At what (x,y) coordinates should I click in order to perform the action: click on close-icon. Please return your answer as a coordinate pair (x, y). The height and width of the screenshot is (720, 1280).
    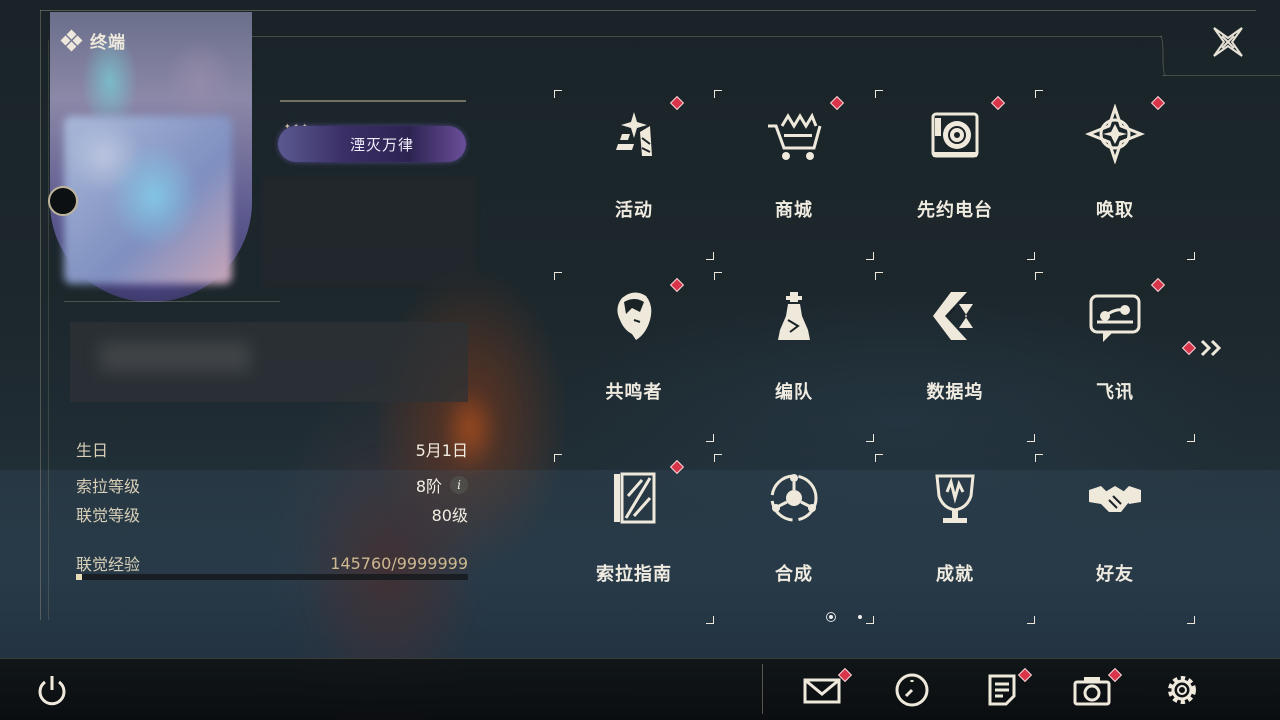
    Looking at the image, I should click on (1228, 42).